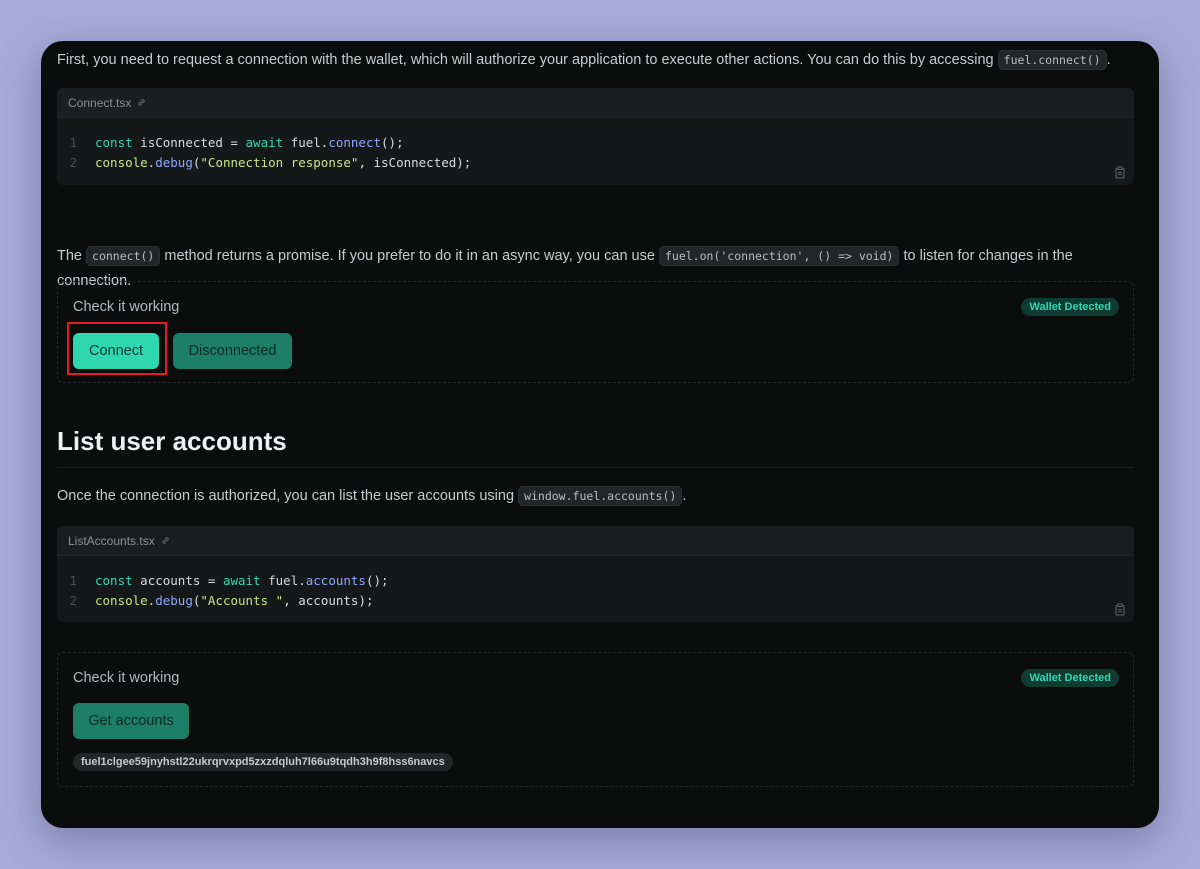 The height and width of the screenshot is (869, 1200). I want to click on highlight-box, so click(117, 348).